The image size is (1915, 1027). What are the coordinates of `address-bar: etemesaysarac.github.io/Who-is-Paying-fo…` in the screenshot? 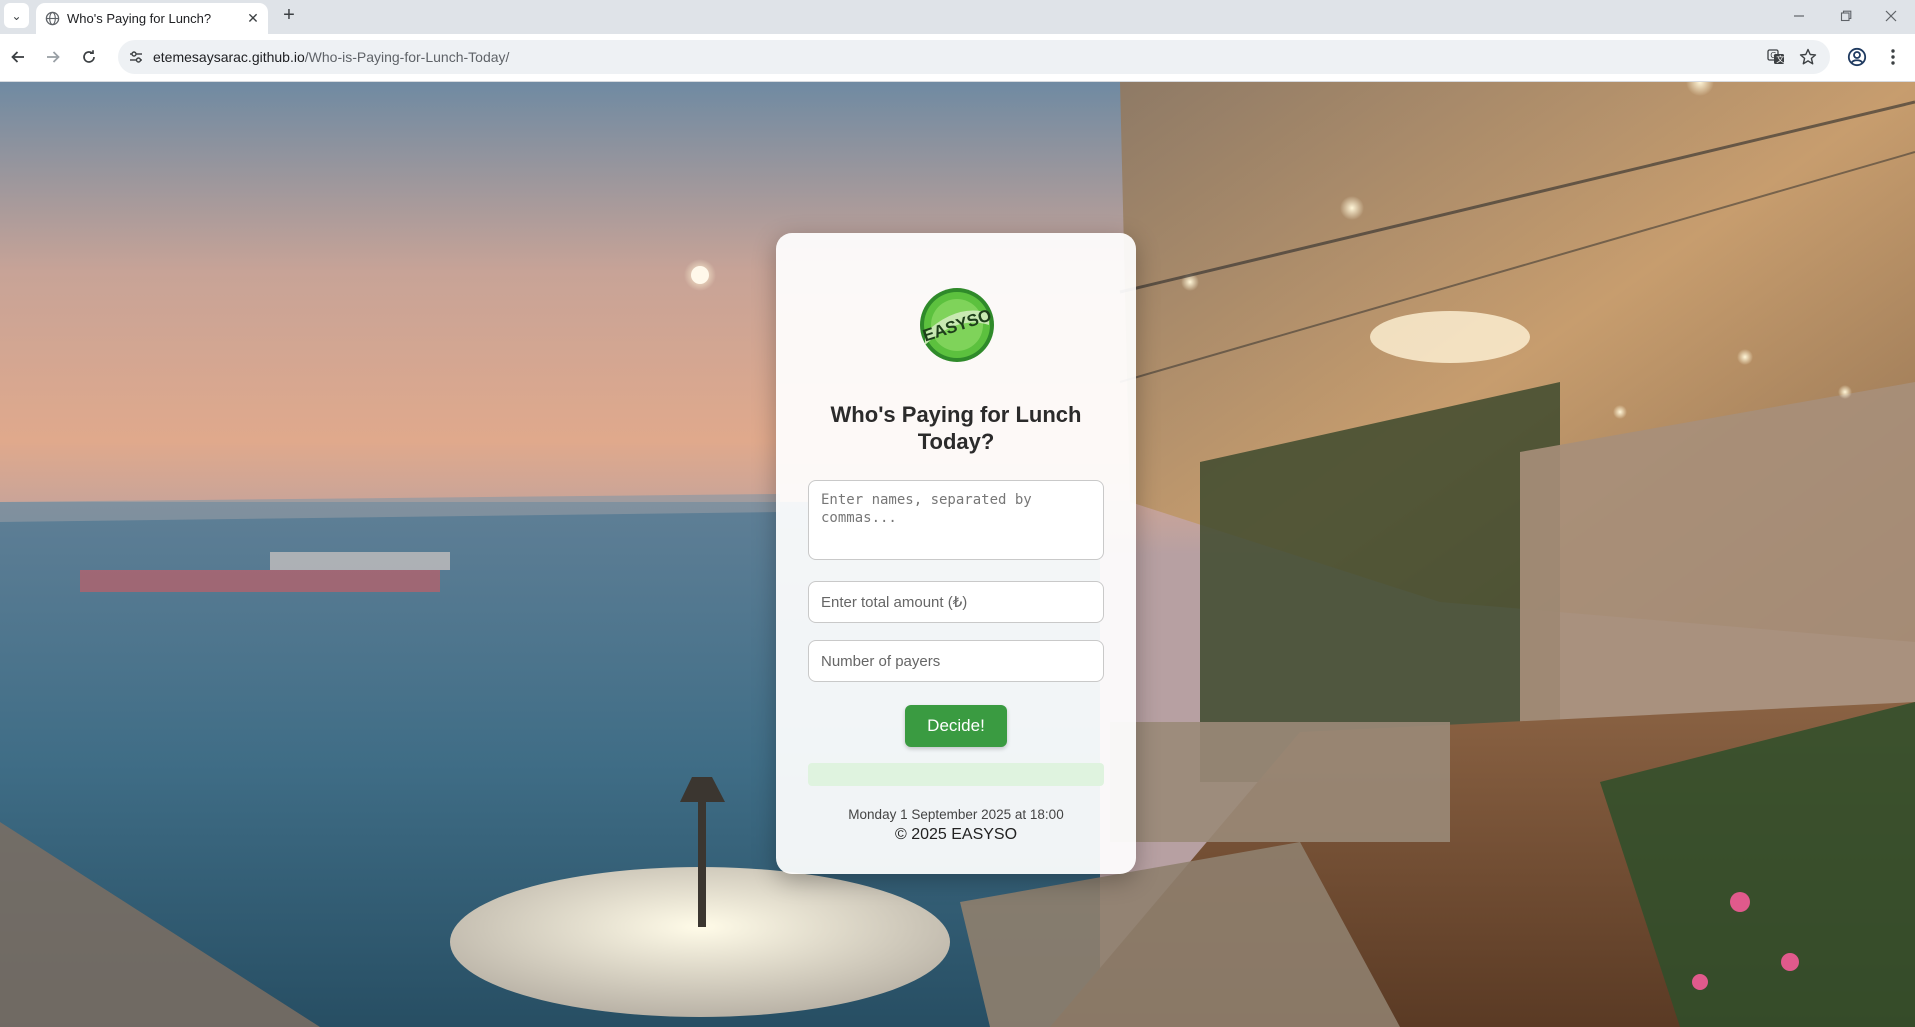 It's located at (974, 57).